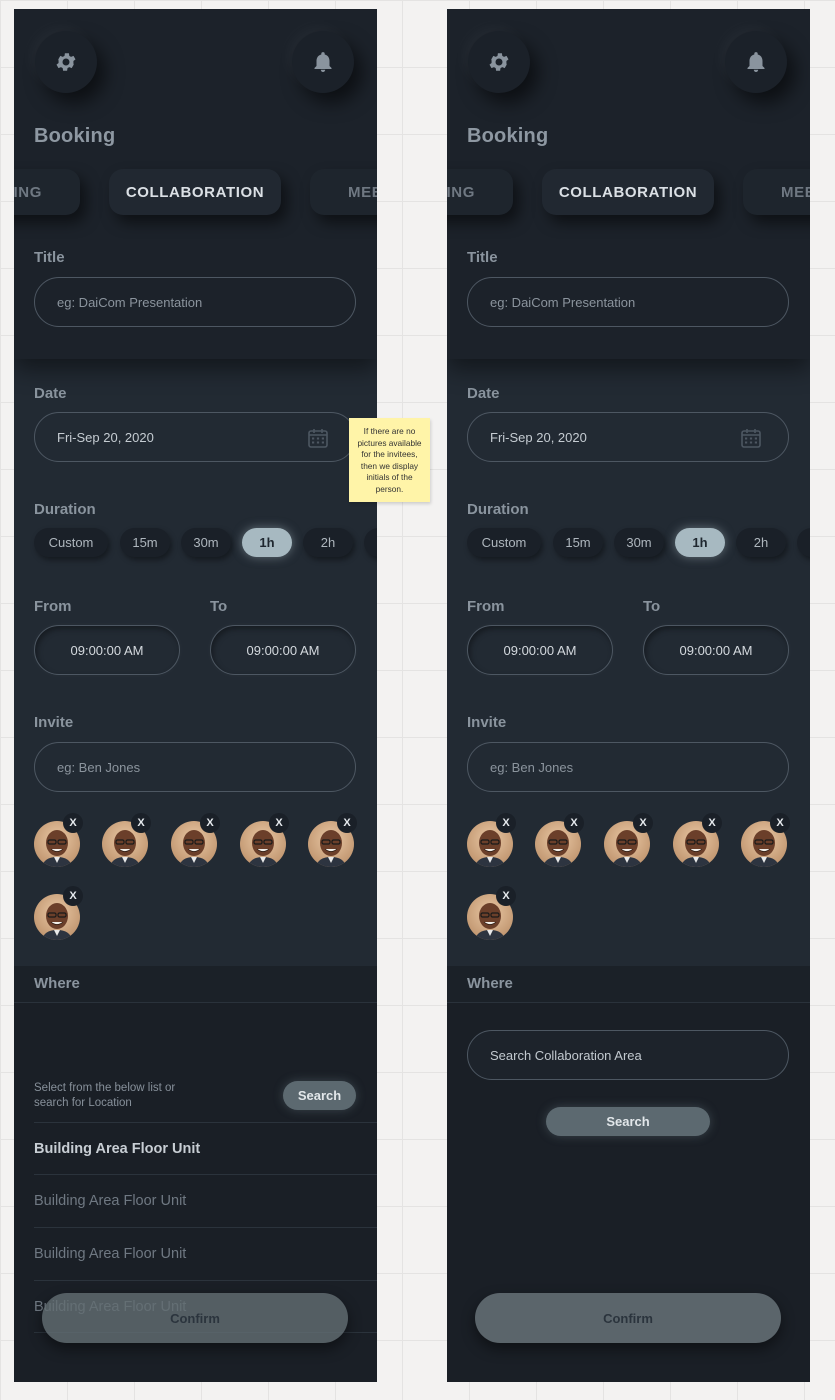 Image resolution: width=835 pixels, height=1400 pixels. I want to click on collaboration-search-input: Search Collaboration Area, so click(628, 1055).